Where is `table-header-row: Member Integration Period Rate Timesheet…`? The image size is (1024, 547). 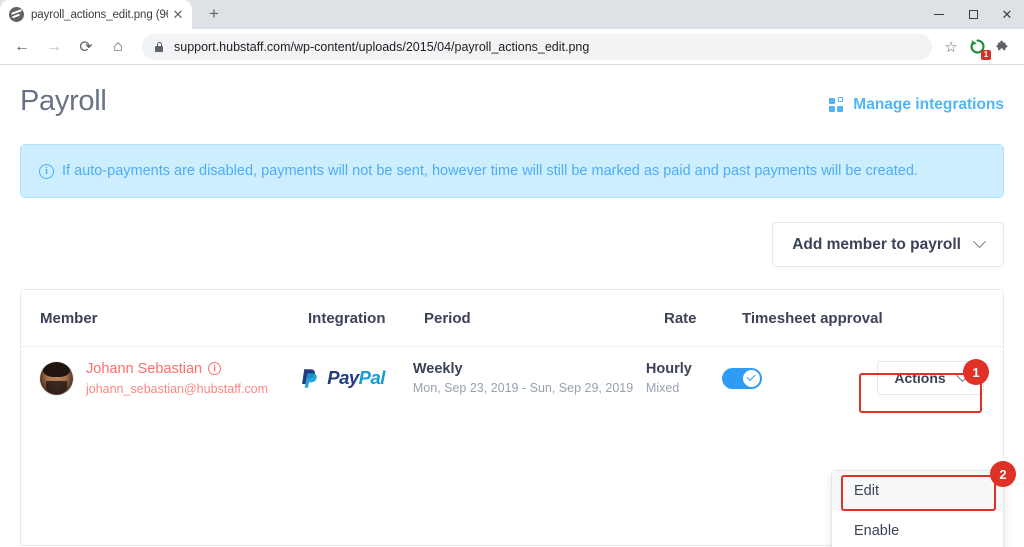 table-header-row: Member Integration Period Rate Timesheet… is located at coordinates (512, 318).